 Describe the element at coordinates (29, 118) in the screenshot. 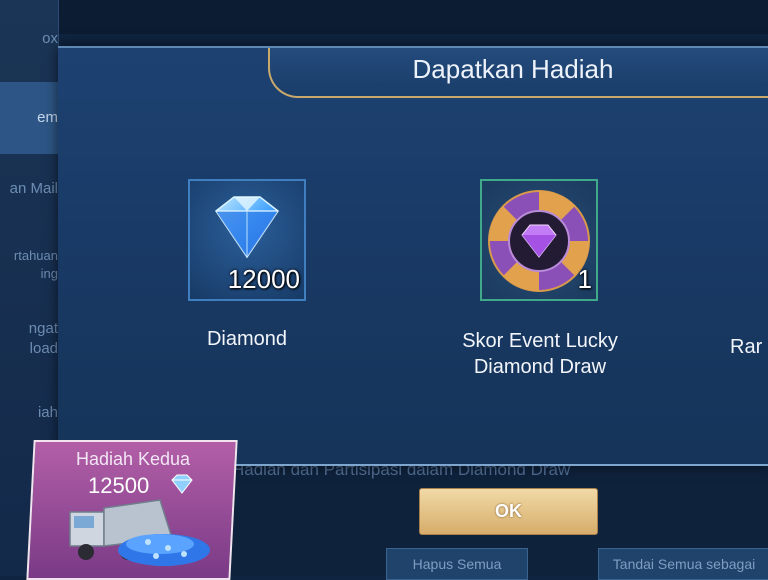

I see `sidebar-item-active: em` at that location.